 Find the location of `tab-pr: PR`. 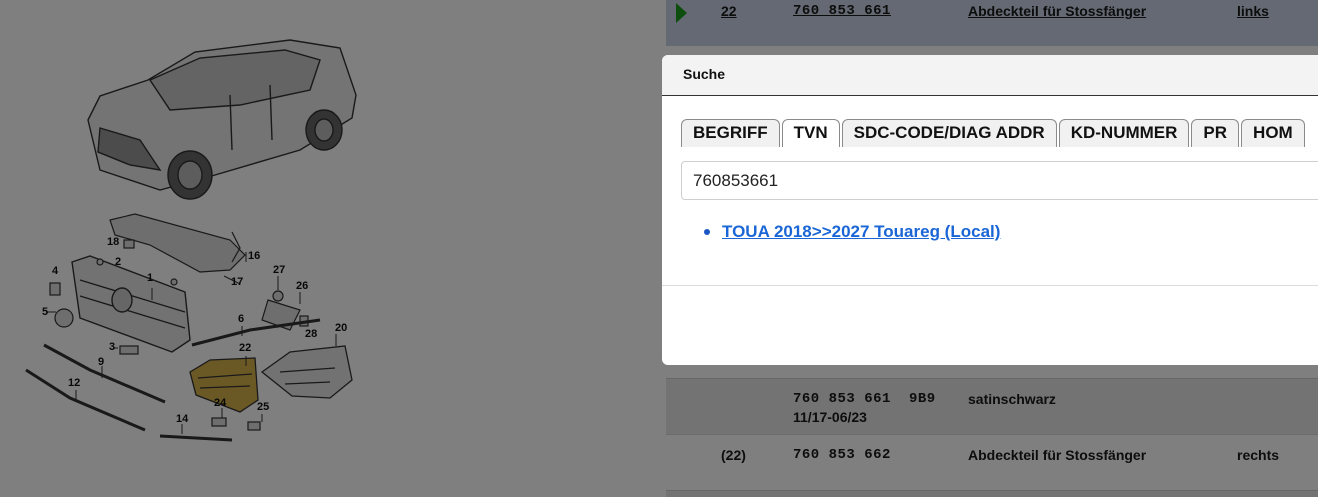

tab-pr: PR is located at coordinates (1215, 133).